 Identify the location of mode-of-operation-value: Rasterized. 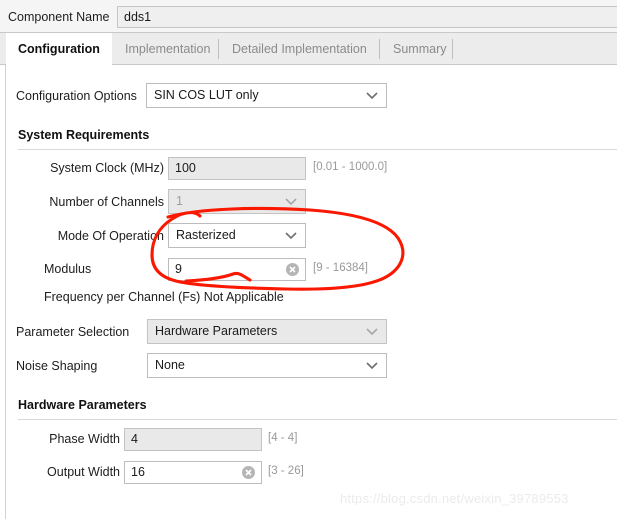
(206, 235).